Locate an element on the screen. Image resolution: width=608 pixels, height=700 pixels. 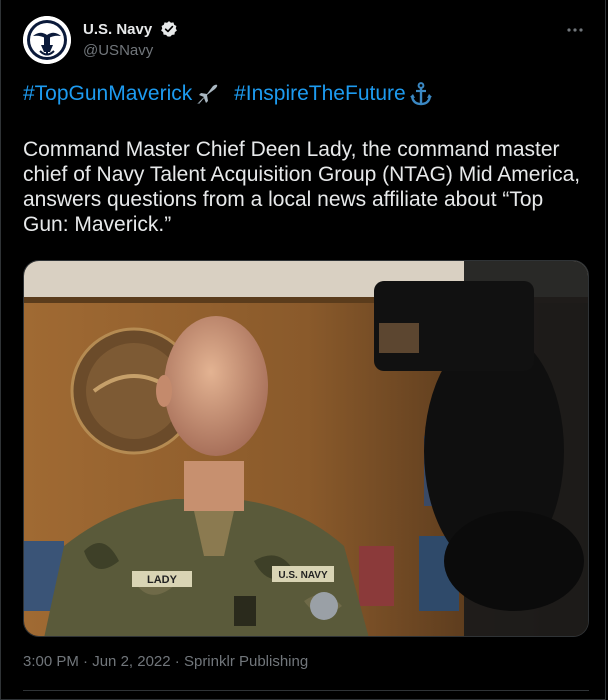
tweet-source: Sprinklr Publishing is located at coordinates (246, 661).